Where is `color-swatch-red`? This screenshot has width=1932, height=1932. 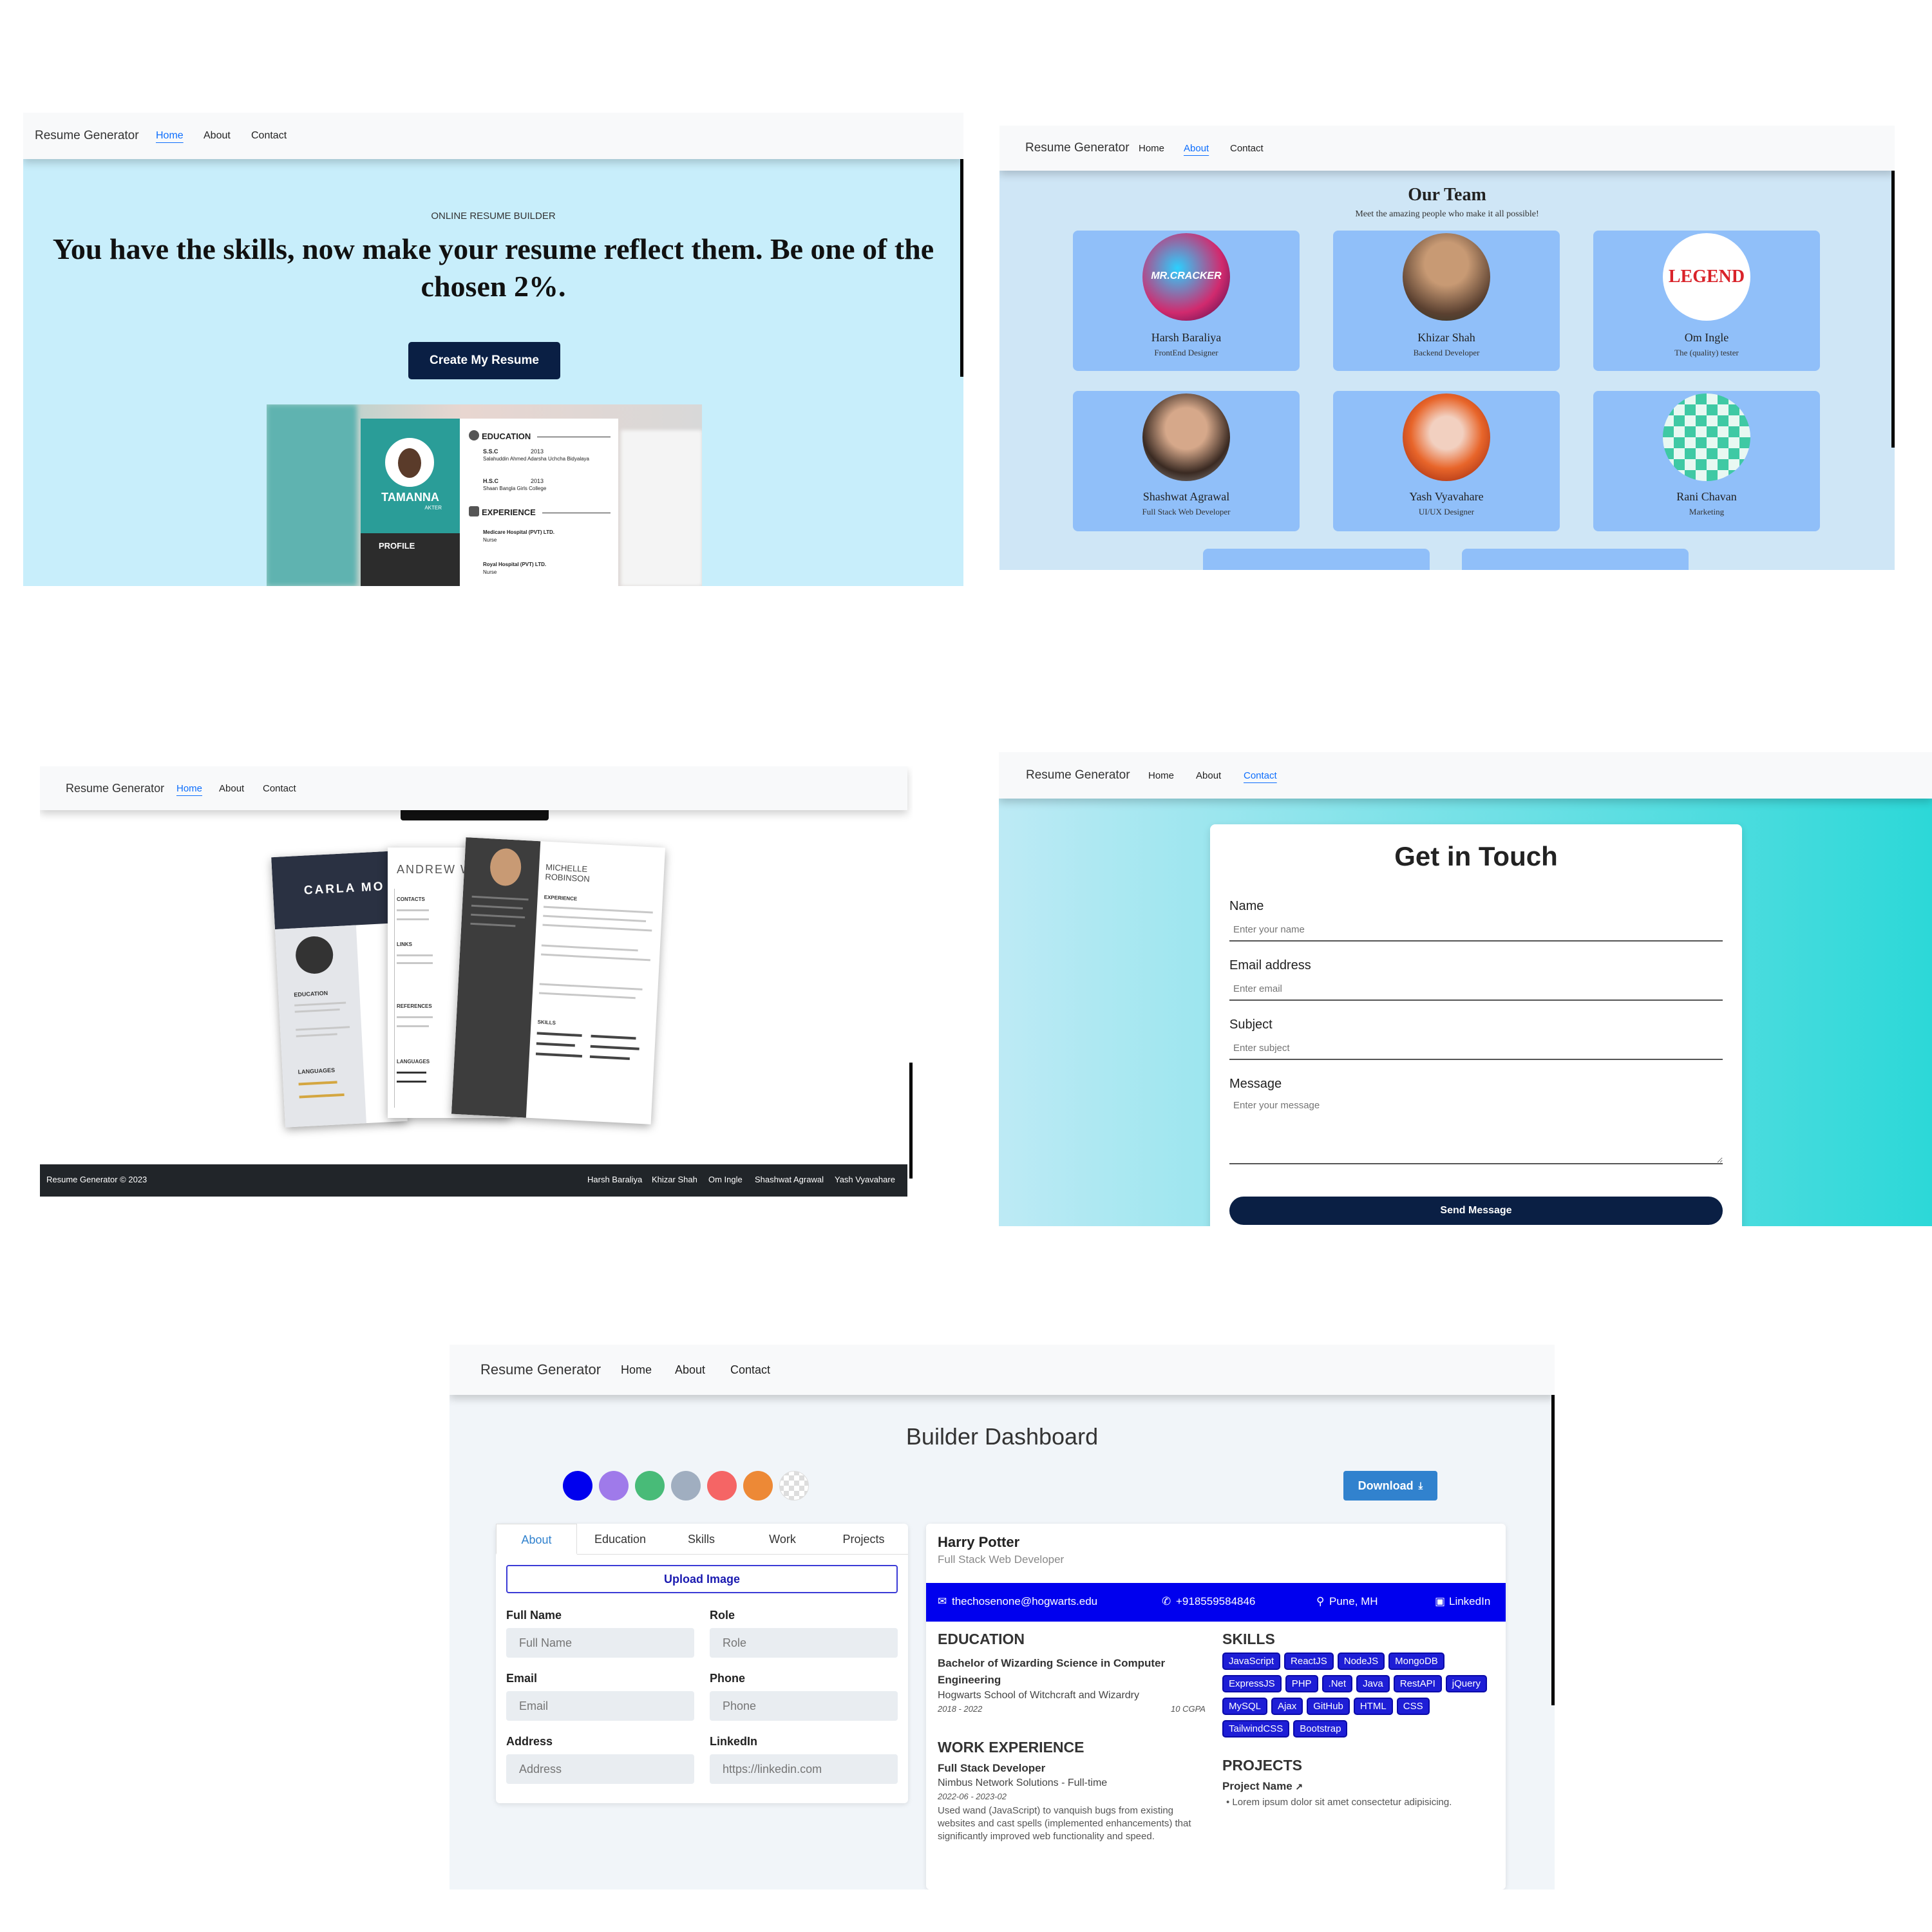 color-swatch-red is located at coordinates (722, 1486).